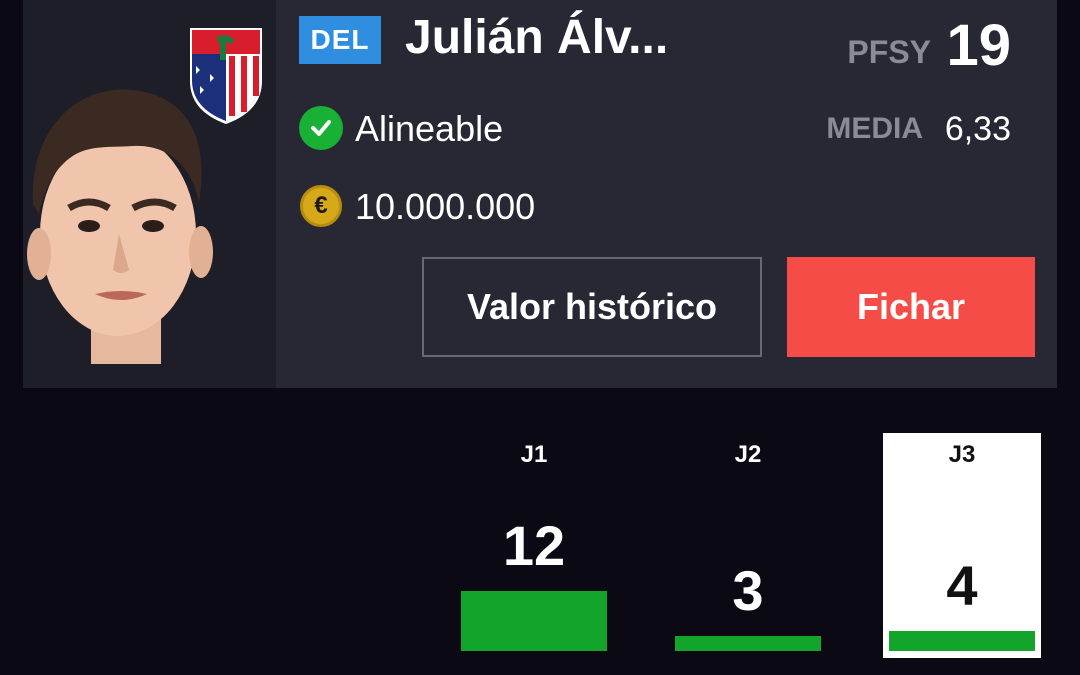  What do you see at coordinates (962, 545) in the screenshot?
I see `round-j3: J3 4` at bounding box center [962, 545].